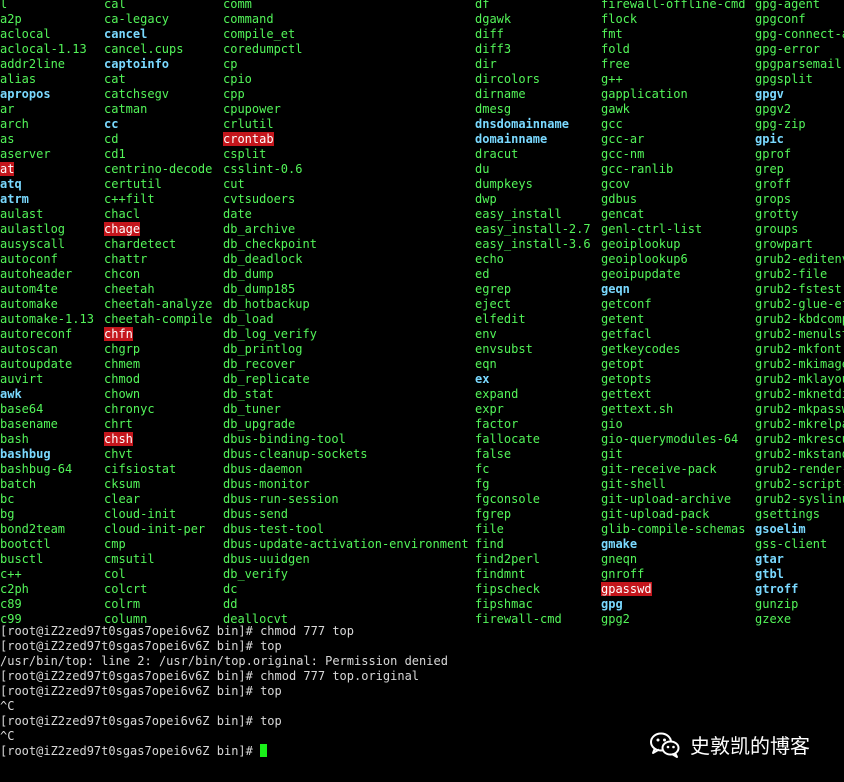  I want to click on file-entry: expand, so click(533, 394).